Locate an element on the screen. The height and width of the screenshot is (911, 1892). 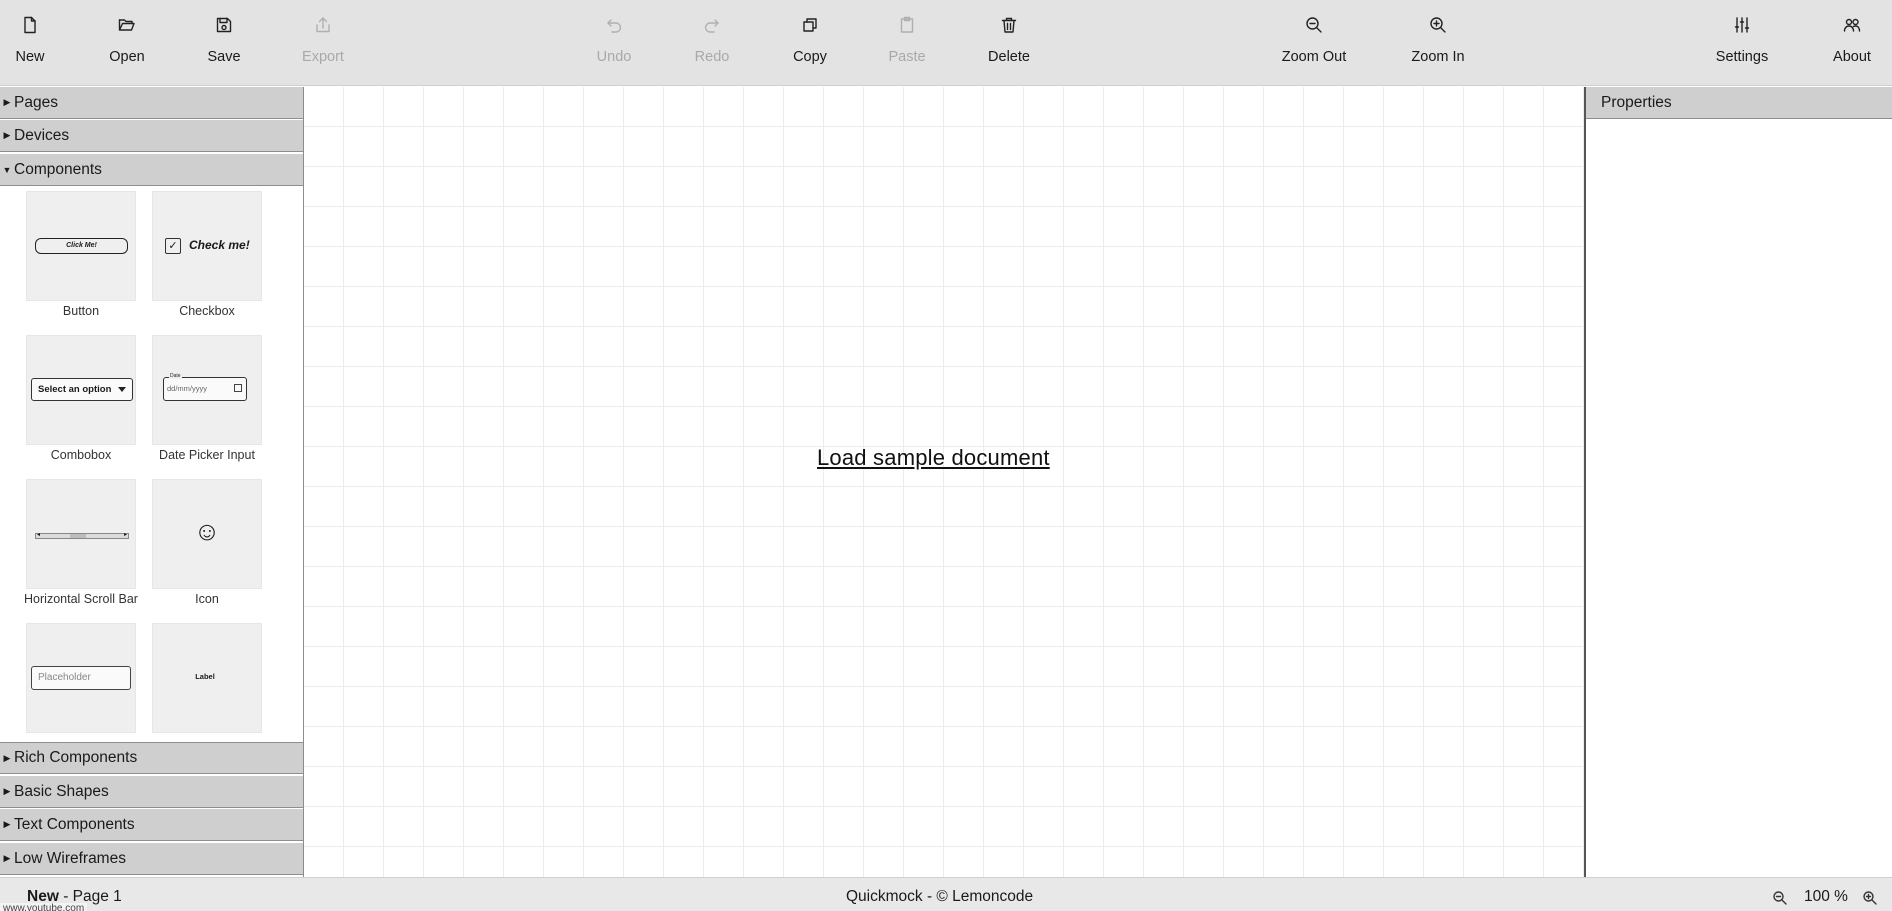
section-rich-components-label: Rich Components is located at coordinates (76, 757).